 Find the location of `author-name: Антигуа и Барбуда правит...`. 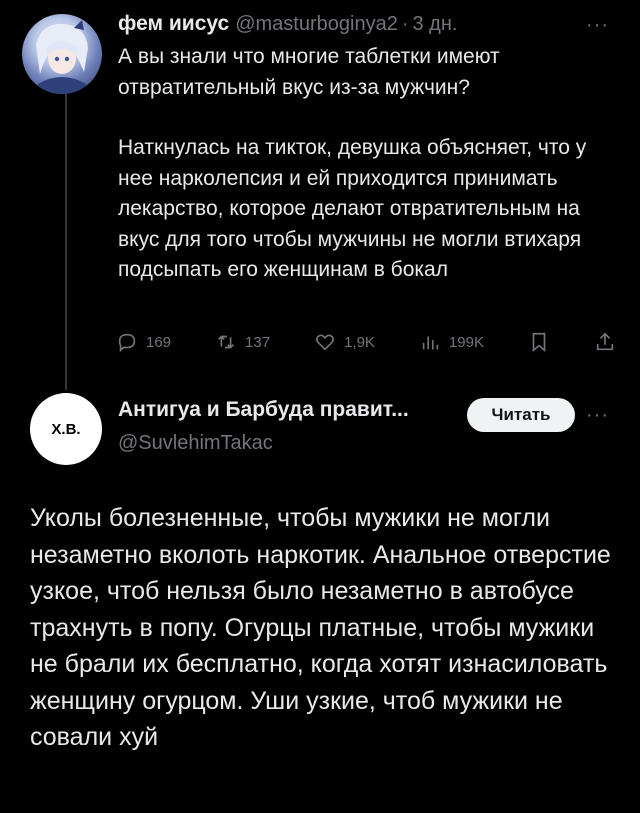

author-name: Антигуа и Барбуда правит... is located at coordinates (283, 410).